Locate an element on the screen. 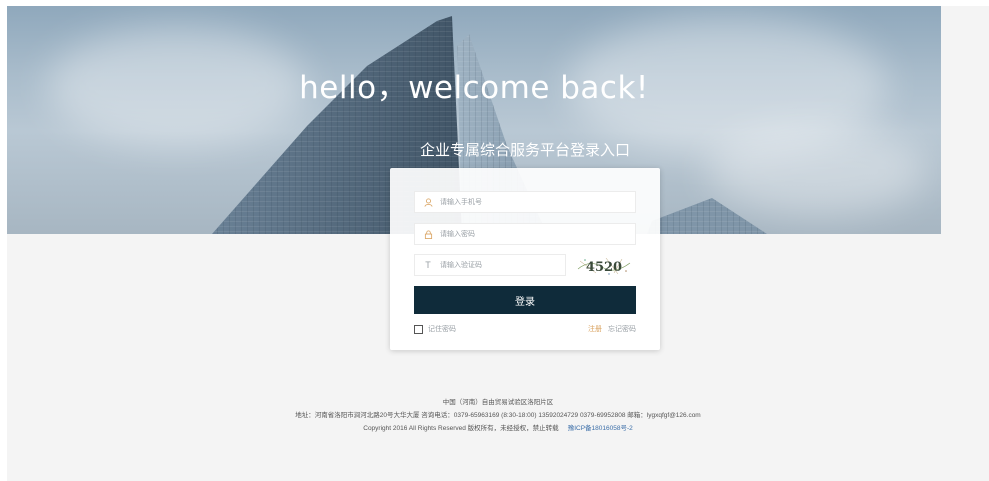  auth-links: 注册 忘记密码 is located at coordinates (612, 329).